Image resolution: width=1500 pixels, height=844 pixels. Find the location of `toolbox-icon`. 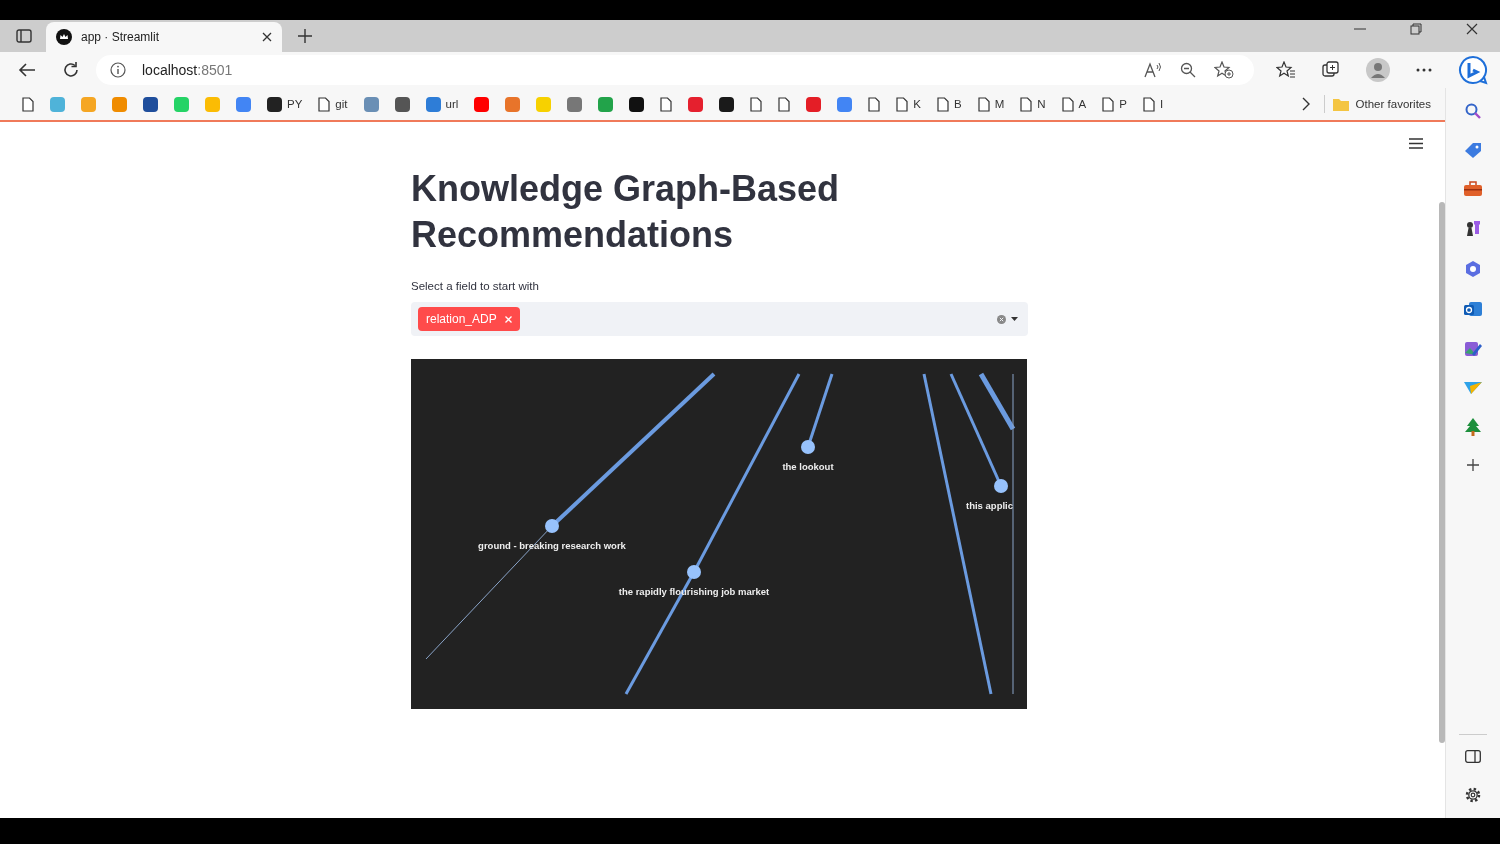

toolbox-icon is located at coordinates (1473, 188).